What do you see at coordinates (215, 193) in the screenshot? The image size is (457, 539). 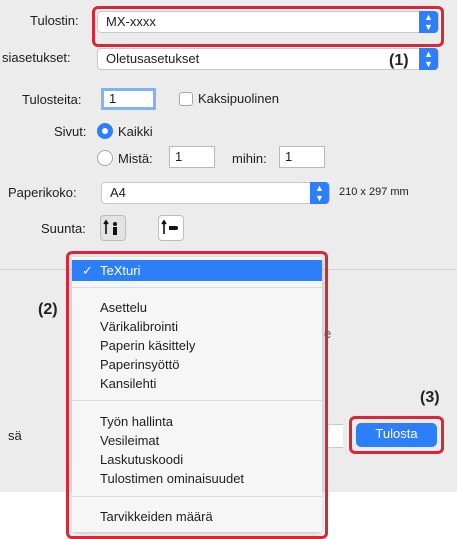 I see `paper-size-select: A4 ▲ ▼` at bounding box center [215, 193].